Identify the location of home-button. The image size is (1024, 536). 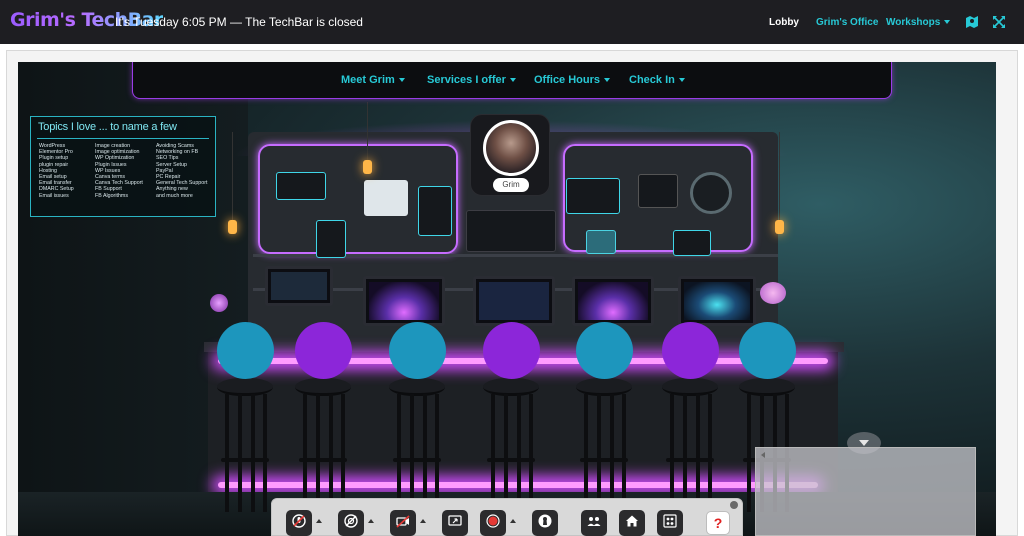
(632, 523).